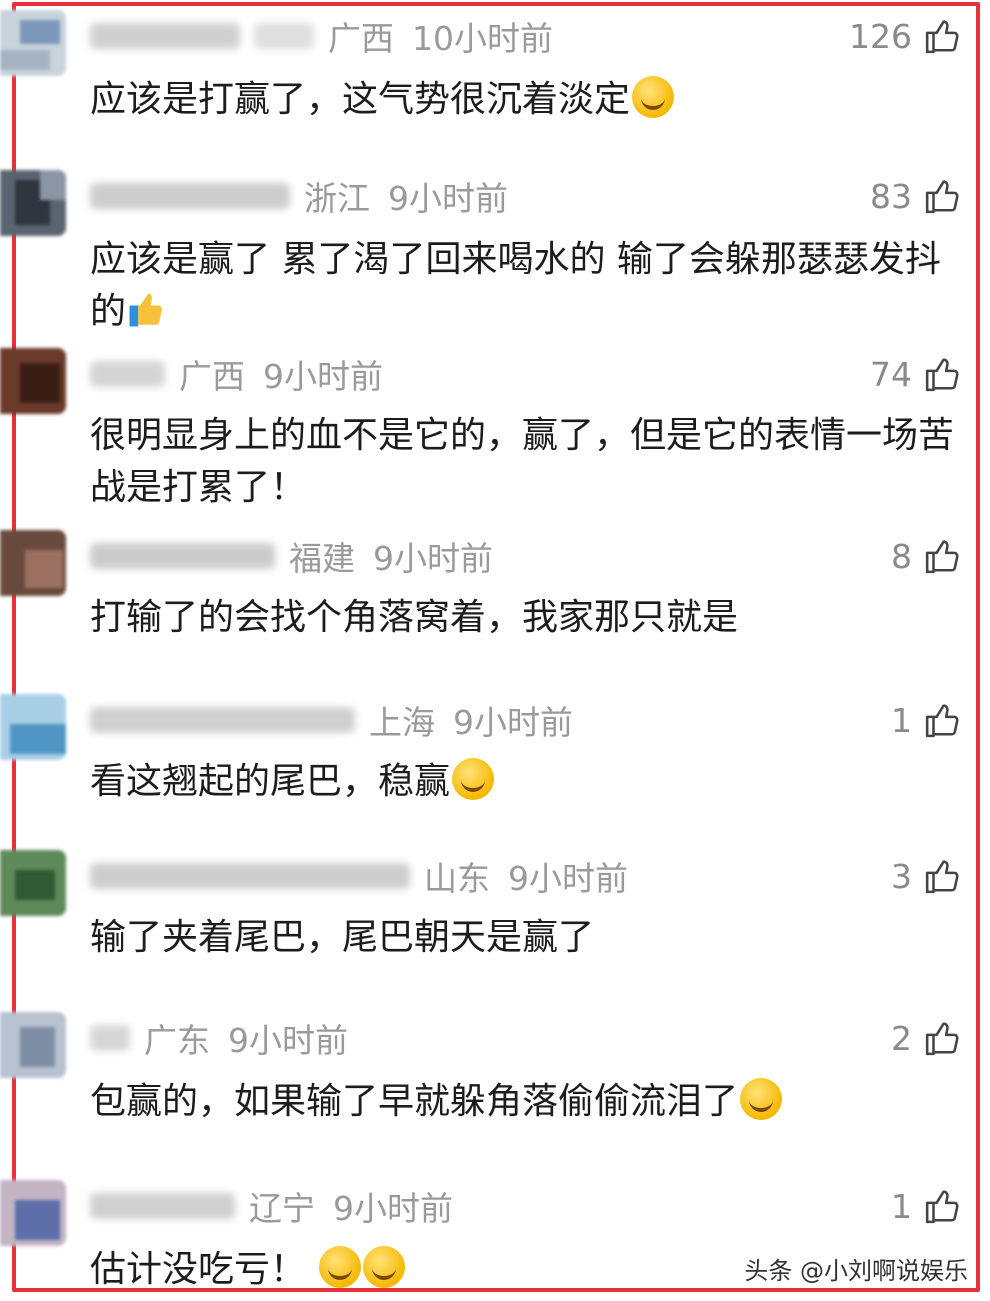  I want to click on like-count: 3, so click(901, 876).